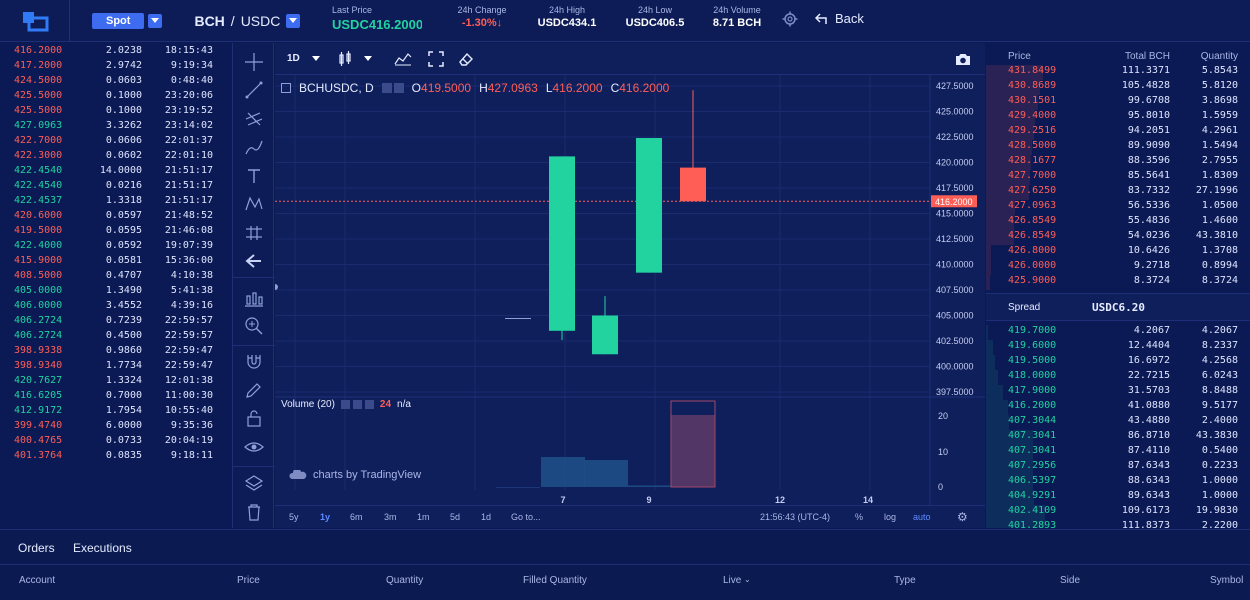 This screenshot has width=1250, height=600. I want to click on fullscreen-icon, so click(436, 58).